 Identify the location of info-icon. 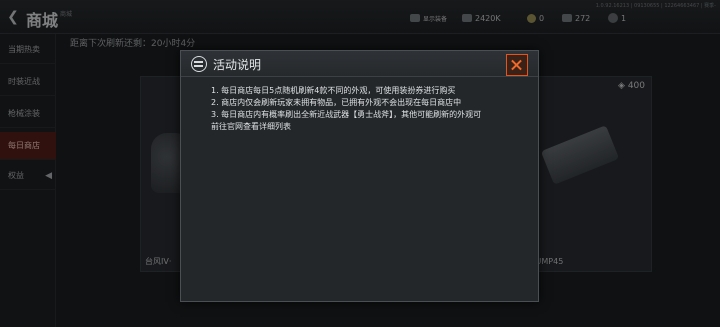
(199, 64).